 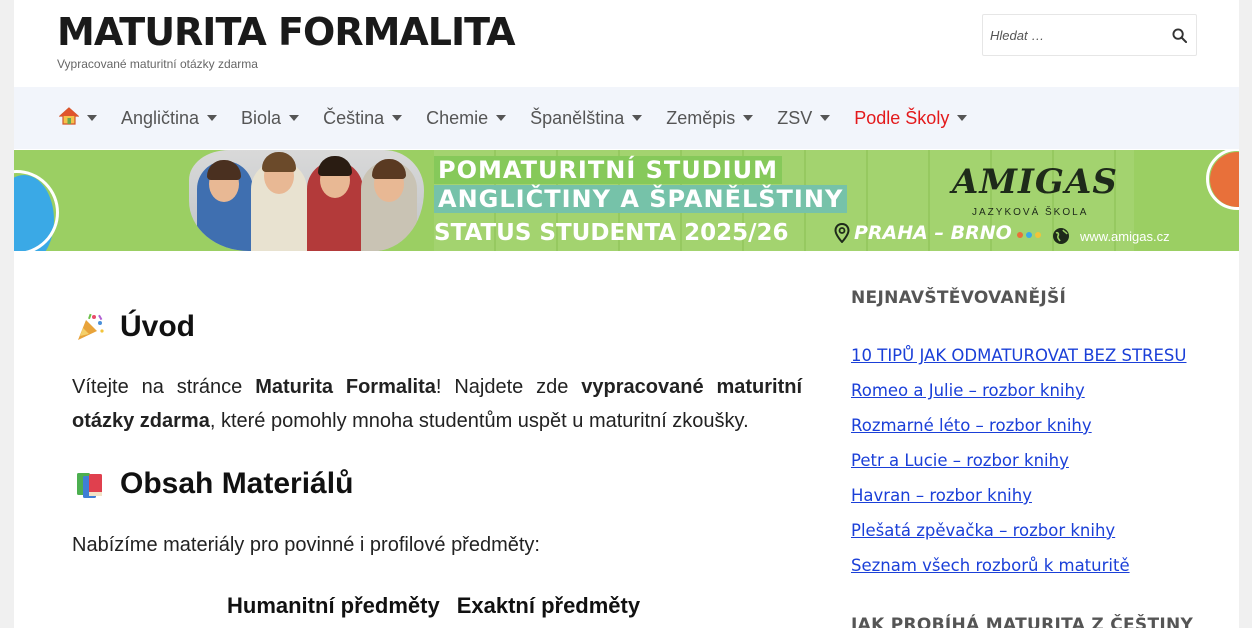 What do you see at coordinates (968, 390) in the screenshot?
I see `sidebar-link: Romeo a Julie – rozbor knihy` at bounding box center [968, 390].